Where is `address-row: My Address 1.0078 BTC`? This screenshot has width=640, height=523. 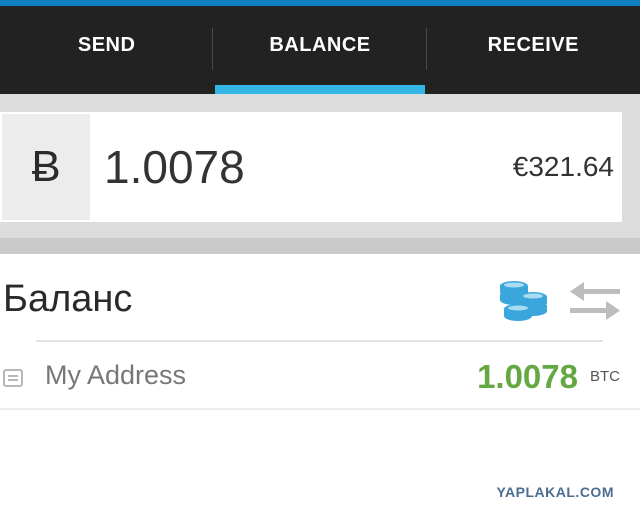
address-row: My Address 1.0078 BTC is located at coordinates (320, 378).